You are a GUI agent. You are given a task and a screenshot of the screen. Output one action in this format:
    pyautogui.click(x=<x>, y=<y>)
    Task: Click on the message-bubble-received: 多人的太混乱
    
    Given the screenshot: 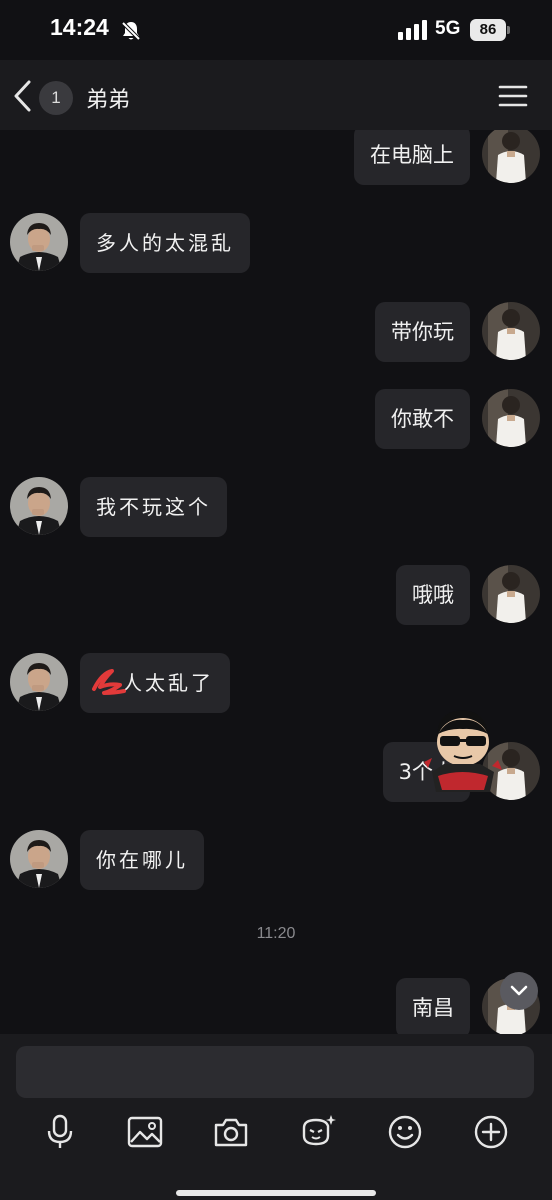 What is the action you would take?
    pyautogui.click(x=165, y=243)
    